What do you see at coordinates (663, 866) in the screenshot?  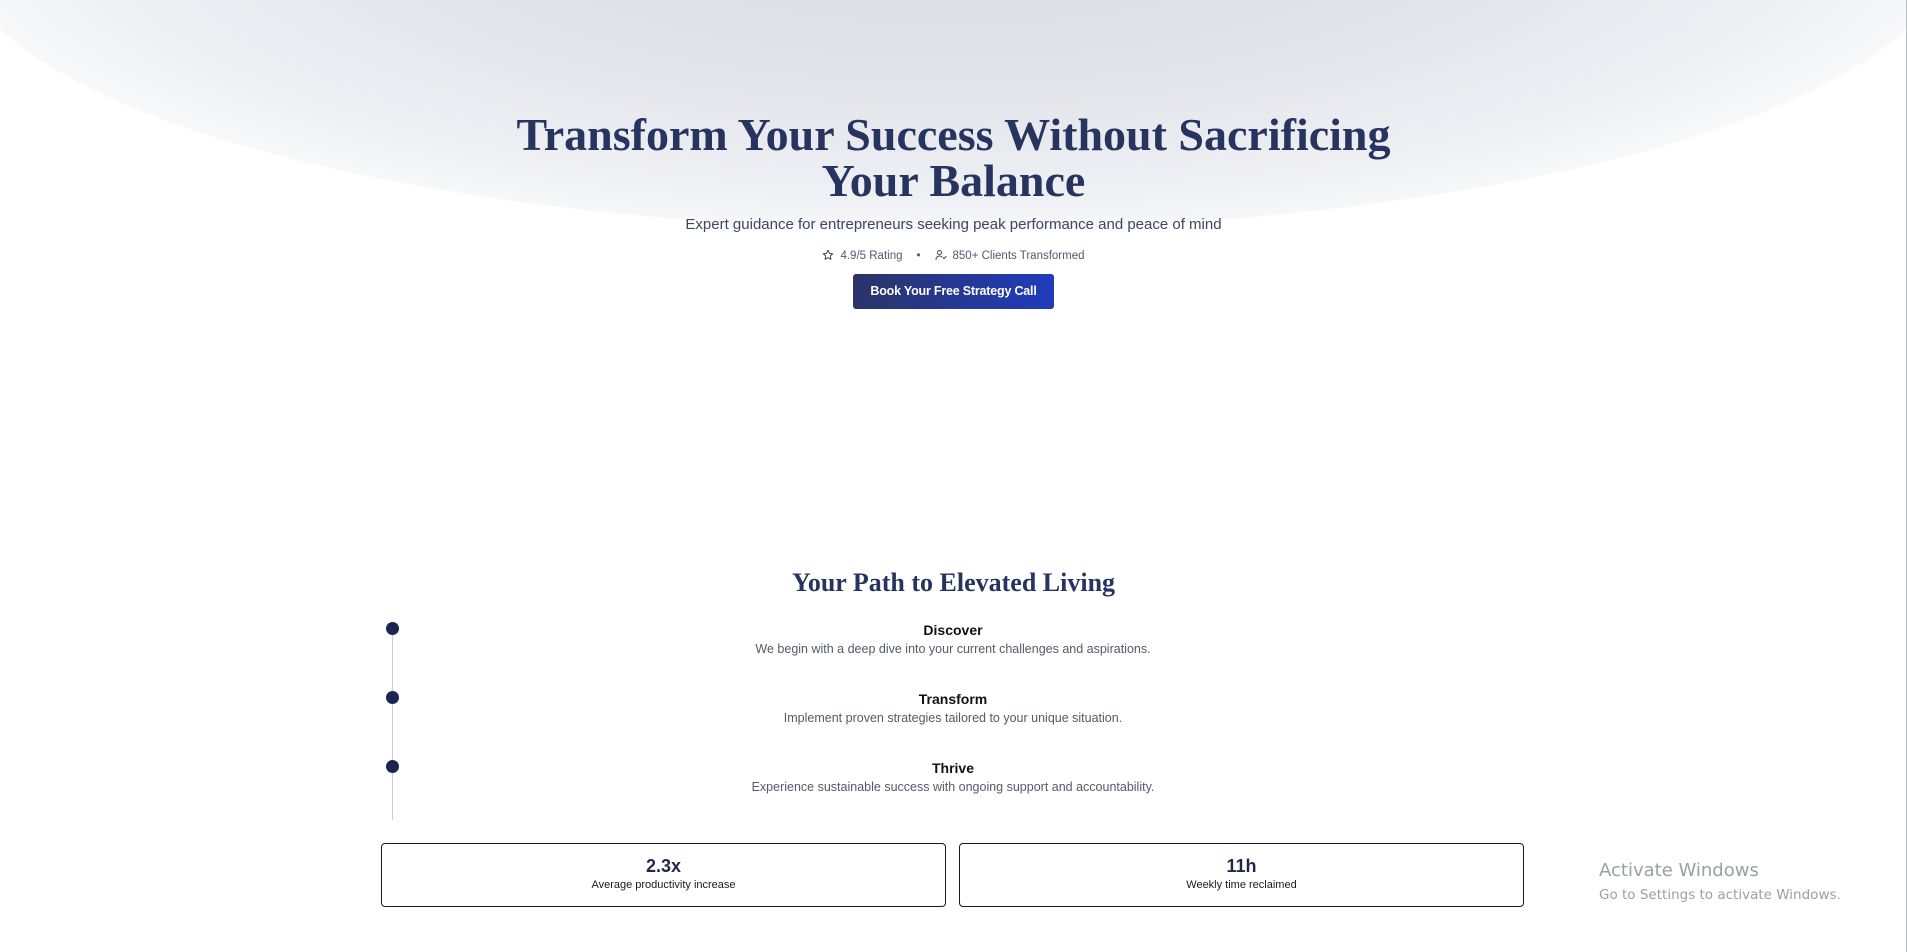 I see `stat-value: 2.3x` at bounding box center [663, 866].